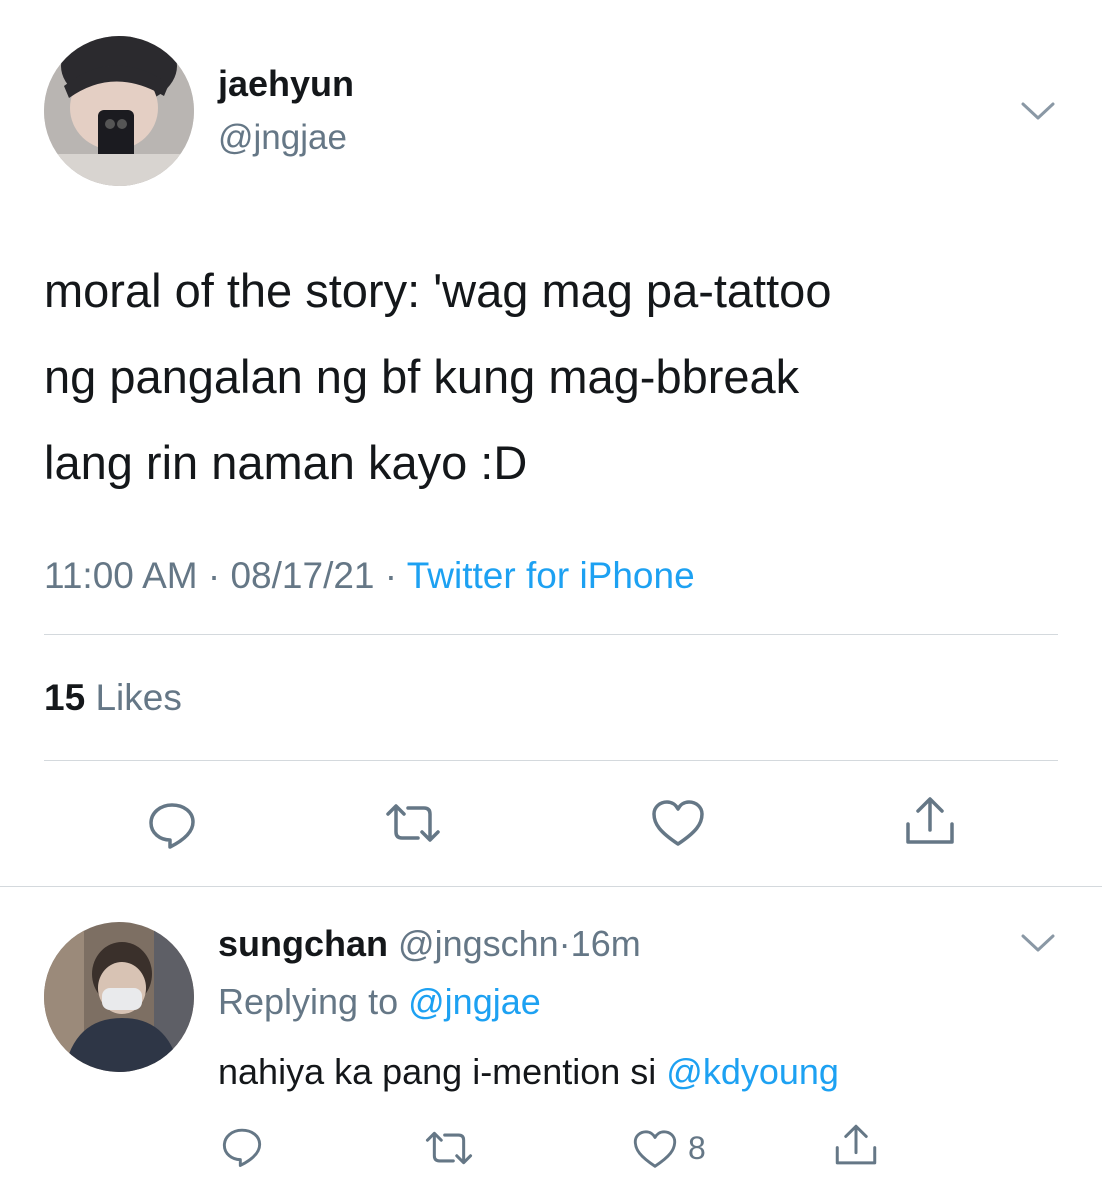  Describe the element at coordinates (605, 943) in the screenshot. I see `reply-age: 16m` at that location.